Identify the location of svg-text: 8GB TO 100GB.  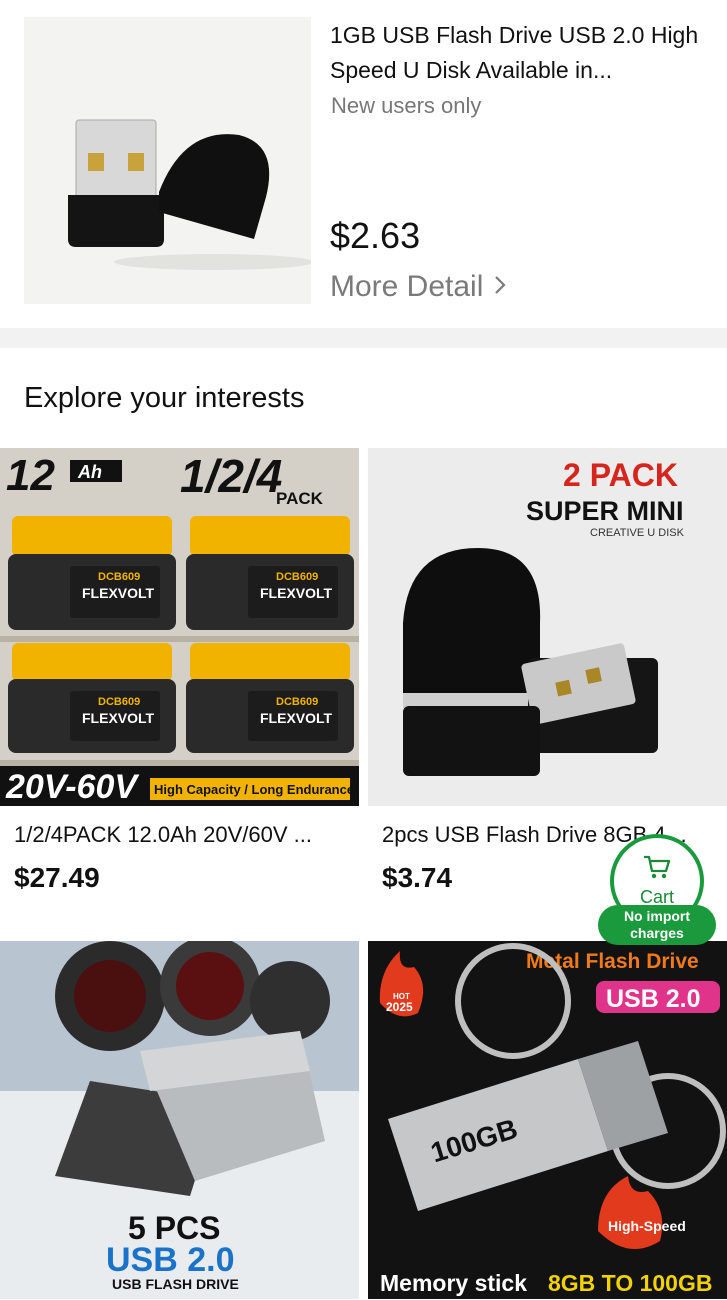
(630, 1283).